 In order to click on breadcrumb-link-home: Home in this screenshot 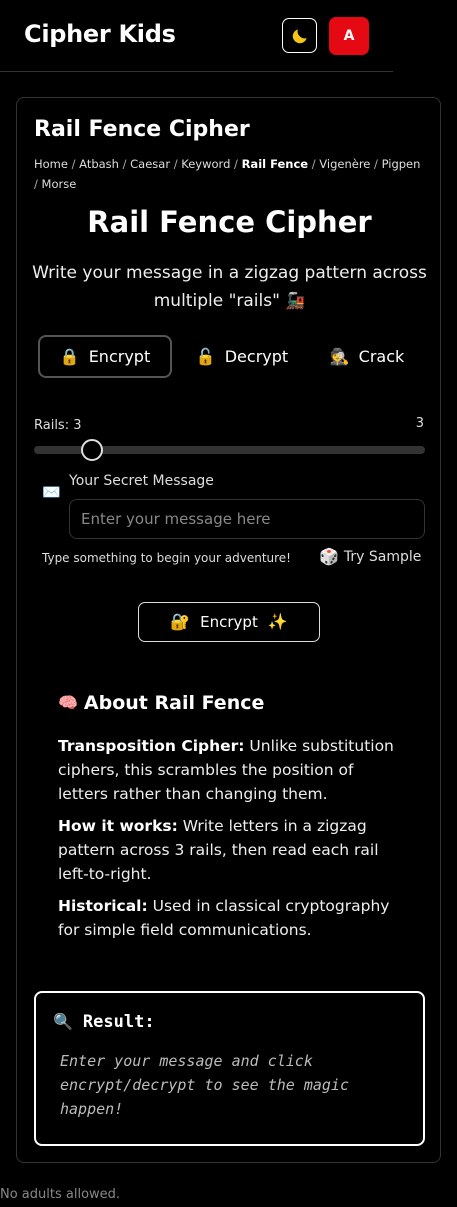, I will do `click(51, 164)`.